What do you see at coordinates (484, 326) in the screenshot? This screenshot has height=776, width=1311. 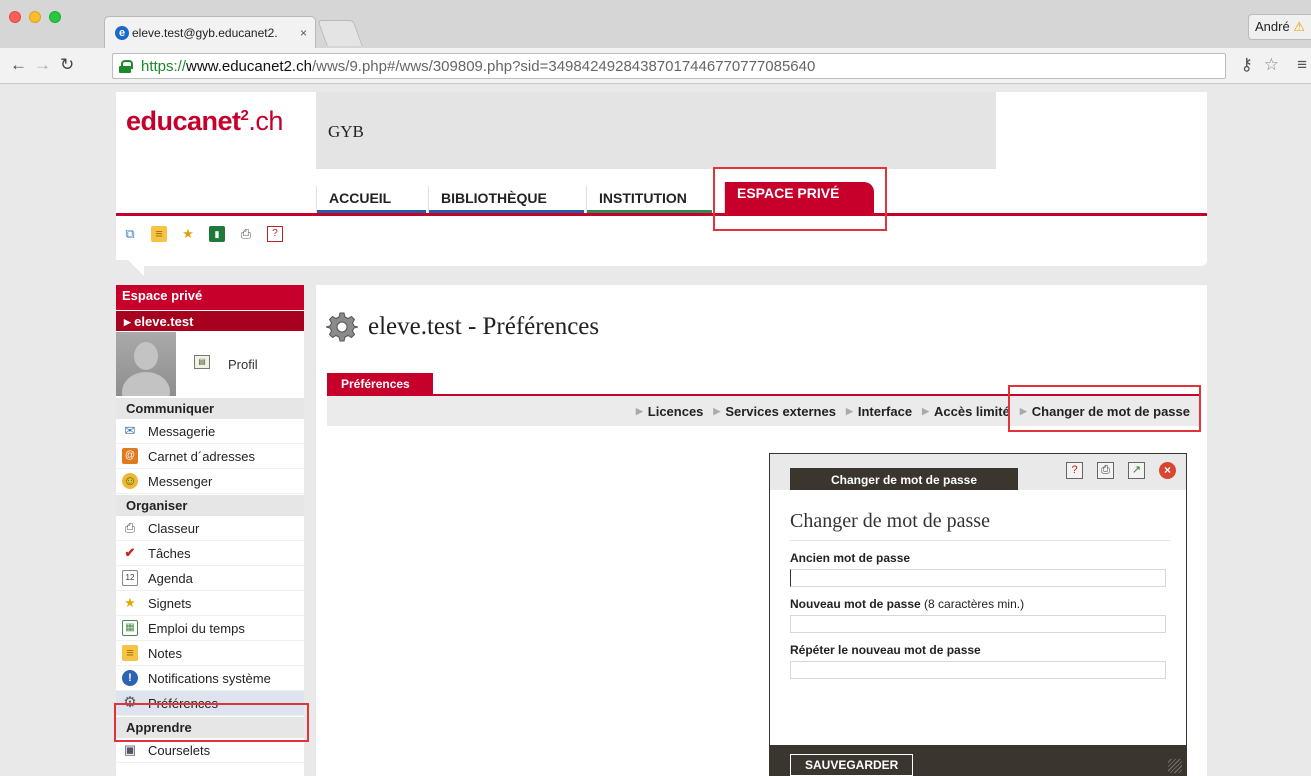 I see `page-title-text: eleve.test - Préférences` at bounding box center [484, 326].